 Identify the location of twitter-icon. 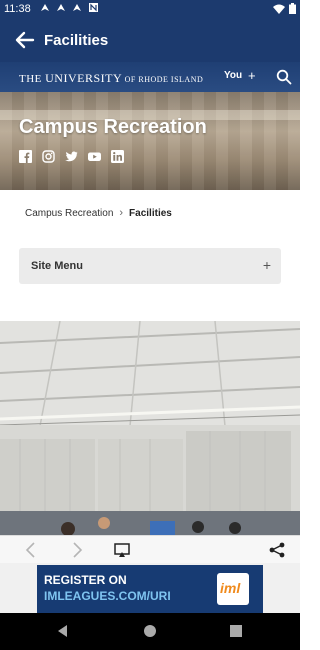
(71, 156).